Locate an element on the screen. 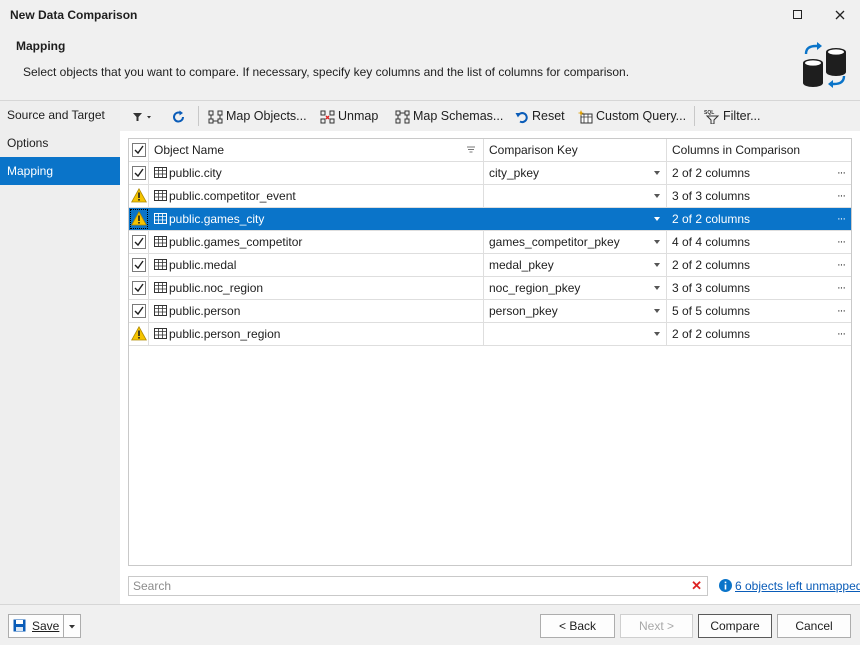  columns-count: 3 of 3 columns is located at coordinates (711, 196).